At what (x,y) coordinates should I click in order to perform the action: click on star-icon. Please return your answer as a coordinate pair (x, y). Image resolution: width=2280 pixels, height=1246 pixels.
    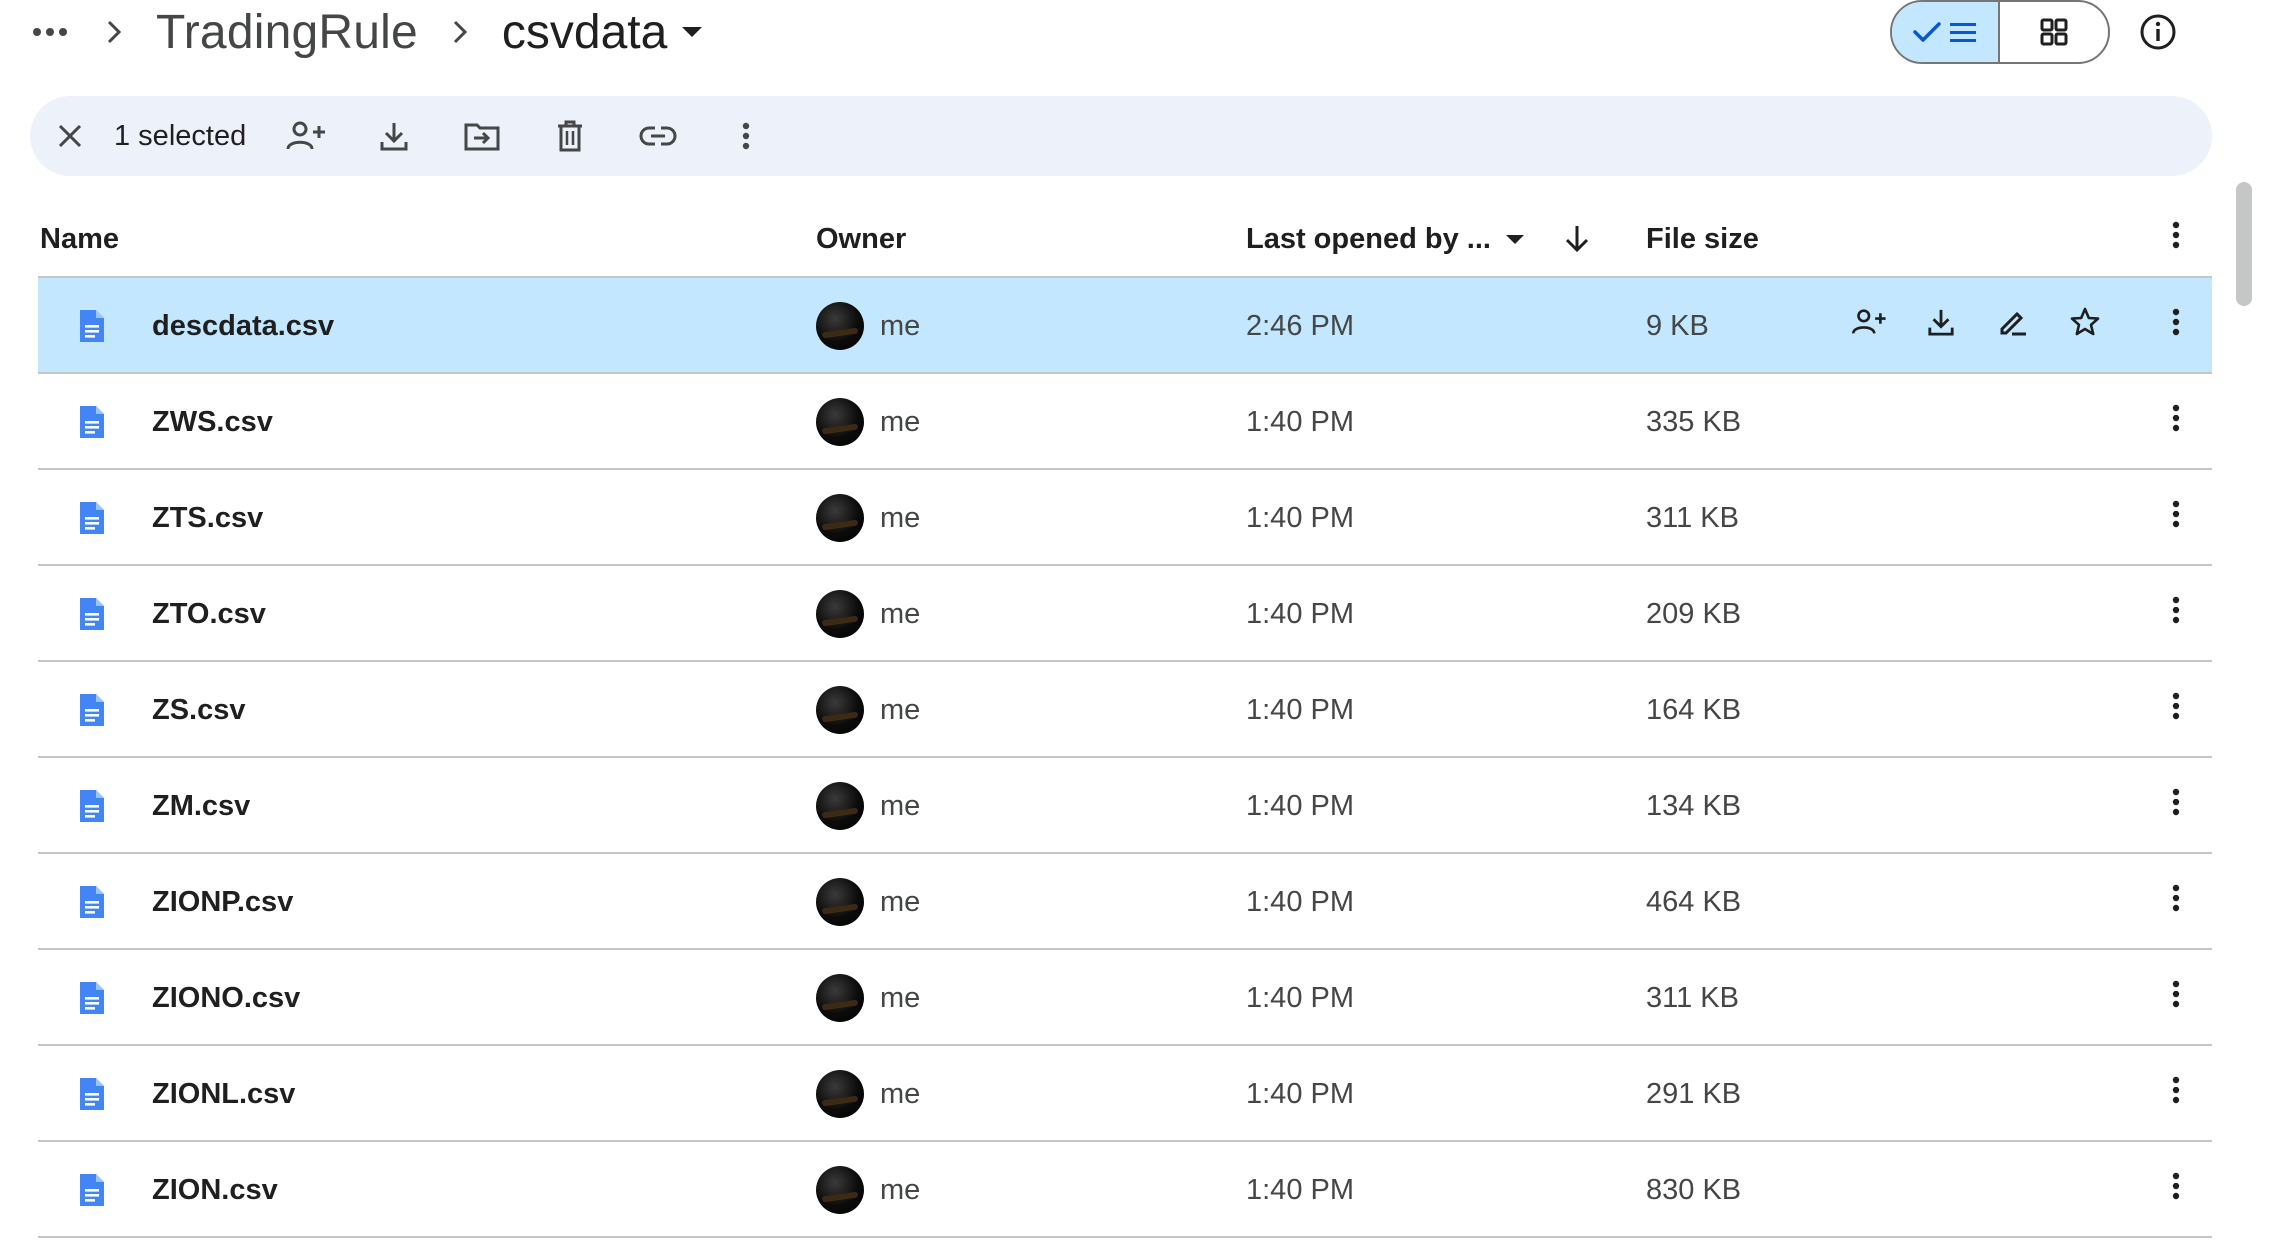
    Looking at the image, I should click on (2085, 326).